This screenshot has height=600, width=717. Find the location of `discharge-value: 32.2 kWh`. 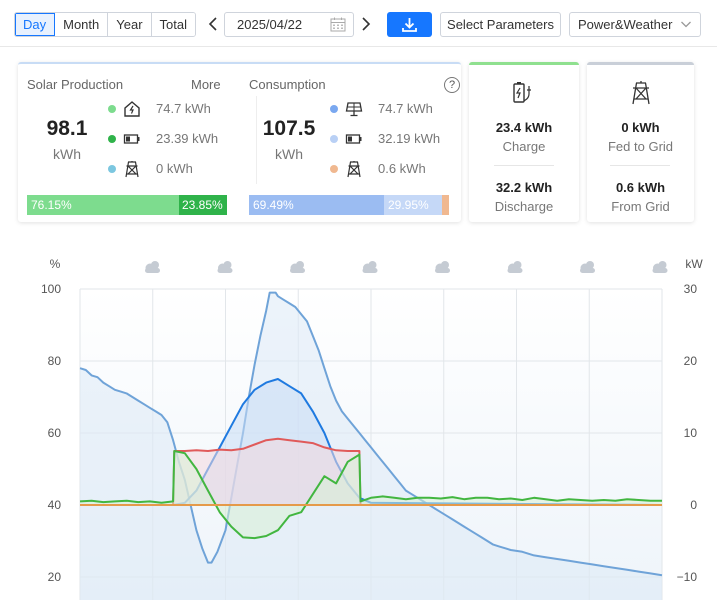

discharge-value: 32.2 kWh is located at coordinates (524, 187).